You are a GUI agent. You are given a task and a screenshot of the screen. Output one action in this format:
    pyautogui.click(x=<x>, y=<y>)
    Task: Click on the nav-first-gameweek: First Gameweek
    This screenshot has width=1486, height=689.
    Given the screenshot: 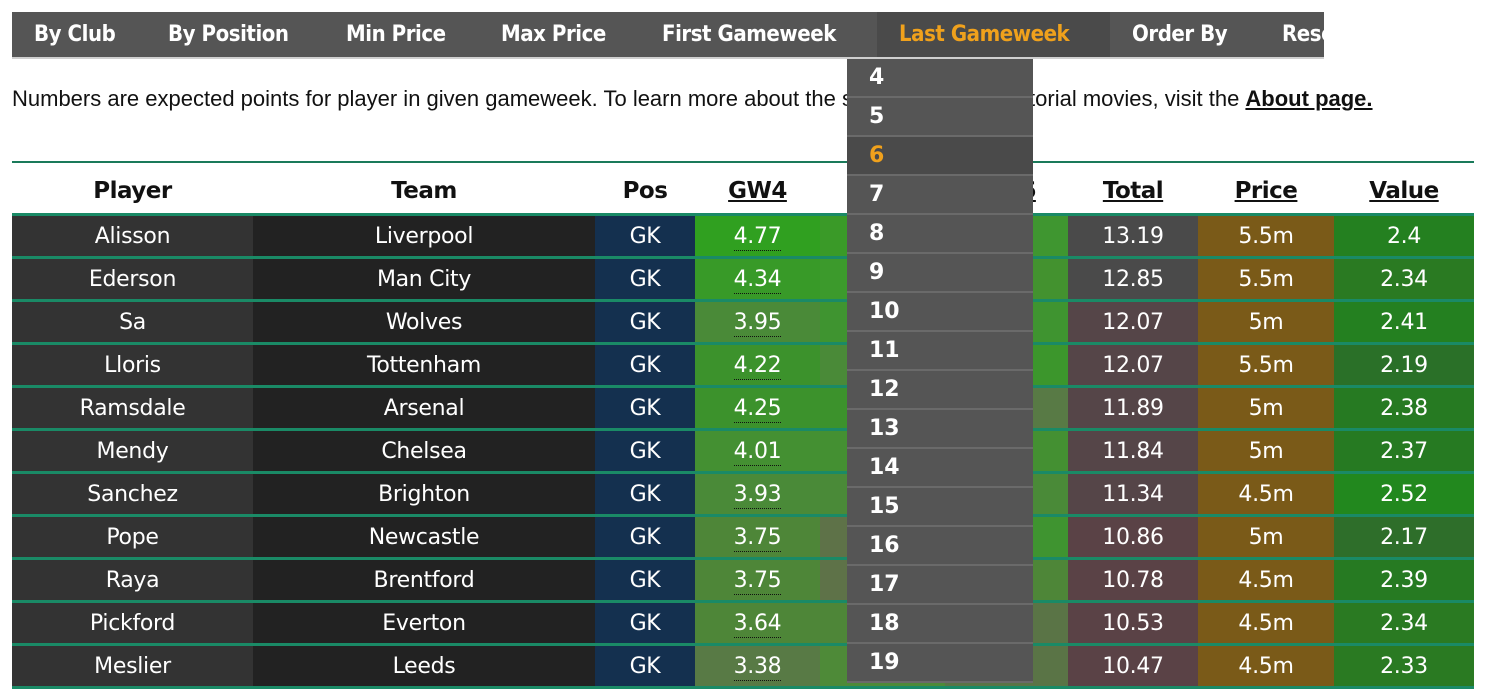 What is the action you would take?
    pyautogui.click(x=758, y=34)
    